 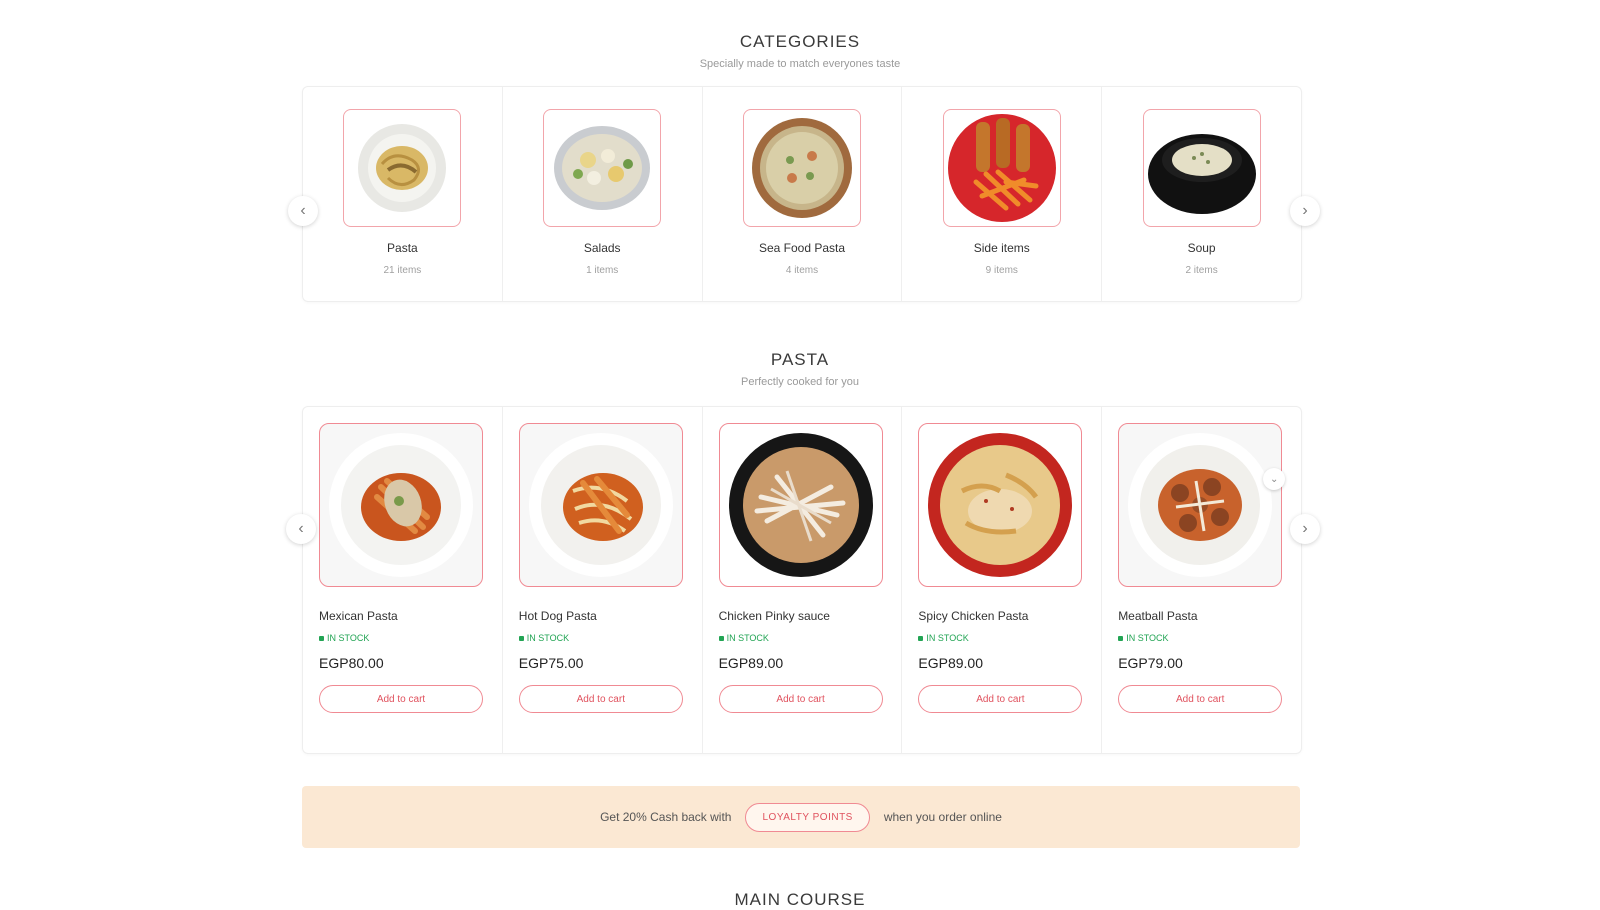 I want to click on category-count: 21 items, so click(x=402, y=270).